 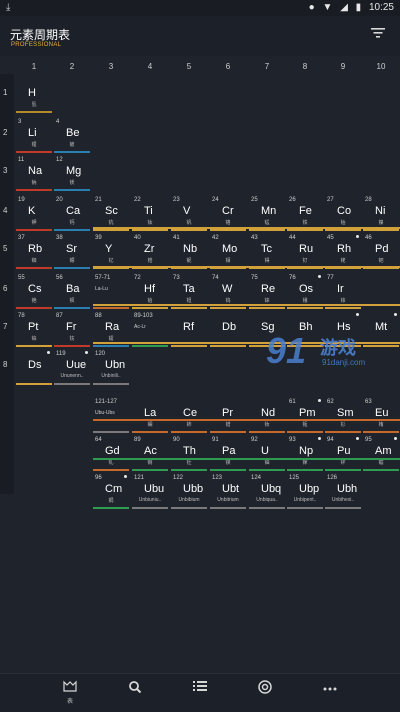 What do you see at coordinates (267, 454) in the screenshot?
I see `element-cell: 92 U 铀` at bounding box center [267, 454].